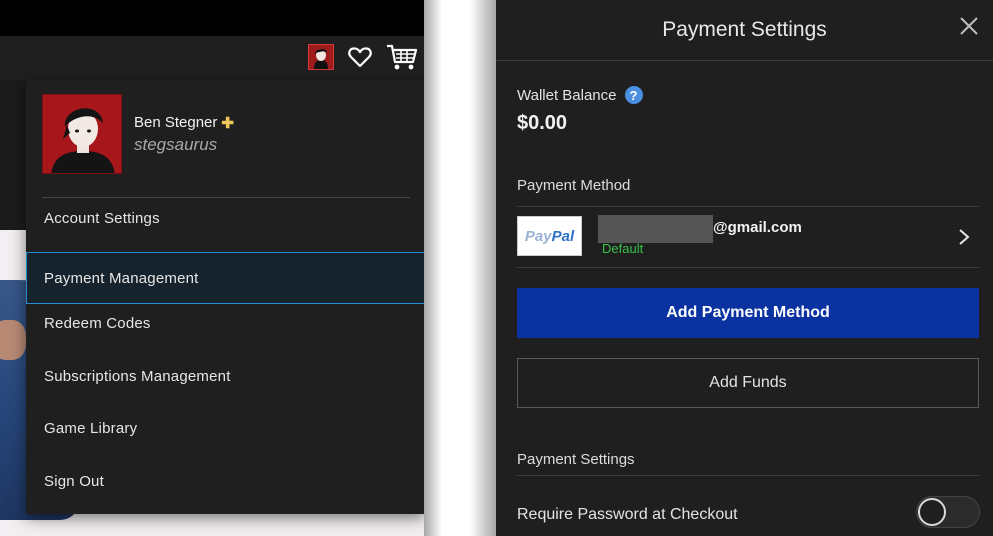 The image size is (993, 536). I want to click on payment-method-heading: Payment Method, so click(574, 185).